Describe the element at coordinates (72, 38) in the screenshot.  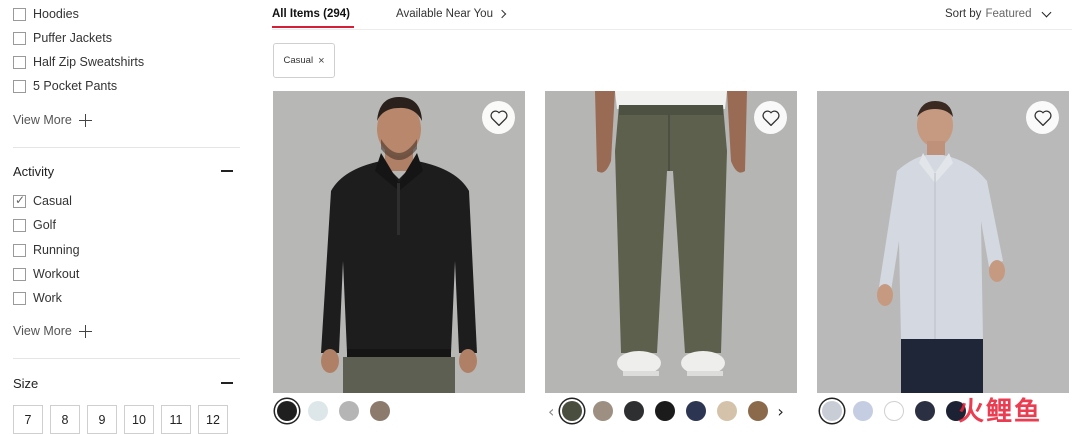
I see `filter-label: Puffer Jackets` at that location.